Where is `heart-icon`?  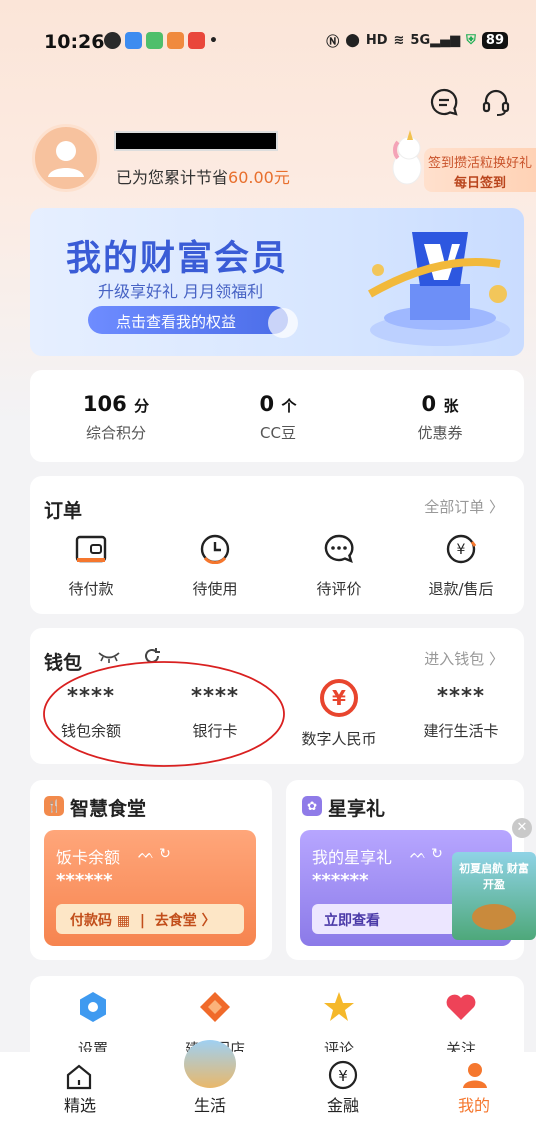
heart-icon is located at coordinates (461, 1007).